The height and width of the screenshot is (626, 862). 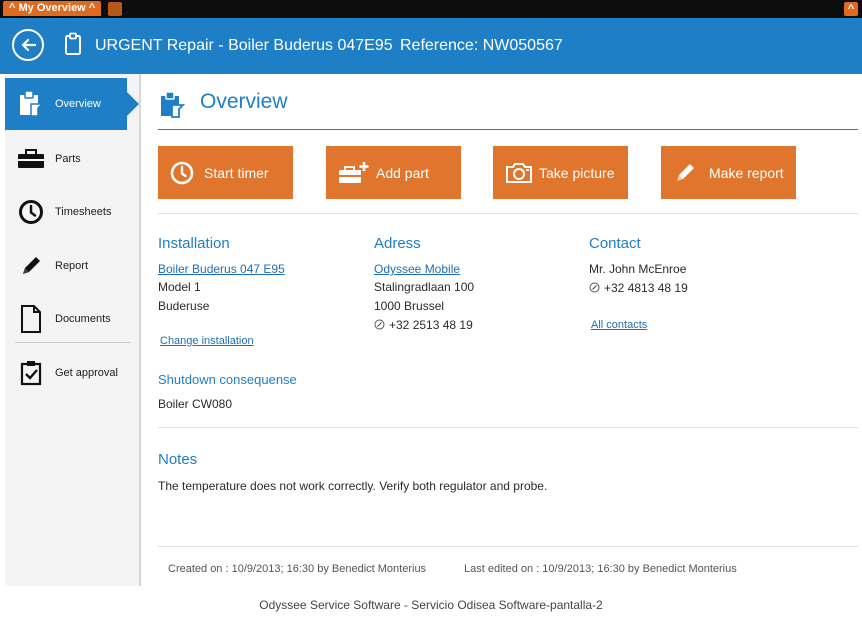 What do you see at coordinates (194, 243) in the screenshot?
I see `installation-heading: Installation` at bounding box center [194, 243].